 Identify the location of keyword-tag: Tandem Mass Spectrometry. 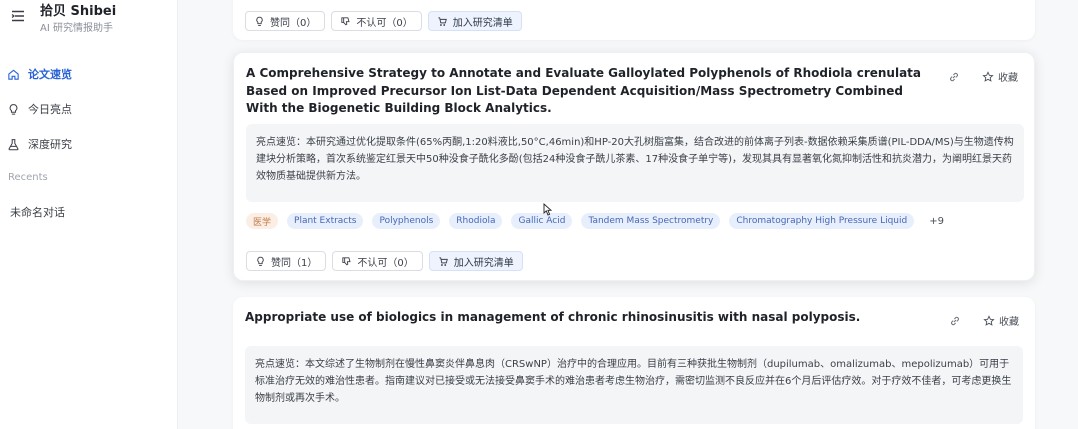
(651, 221).